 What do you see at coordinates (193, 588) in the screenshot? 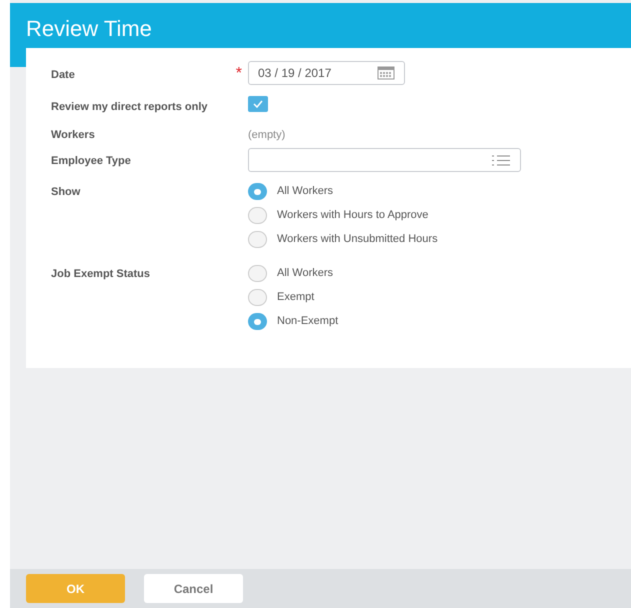
I see `cancel-button: Cancel` at bounding box center [193, 588].